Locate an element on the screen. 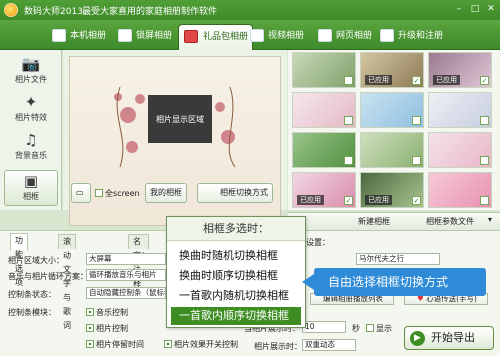 The image size is (500, 356). stay-time-unit: 秒 is located at coordinates (356, 328).